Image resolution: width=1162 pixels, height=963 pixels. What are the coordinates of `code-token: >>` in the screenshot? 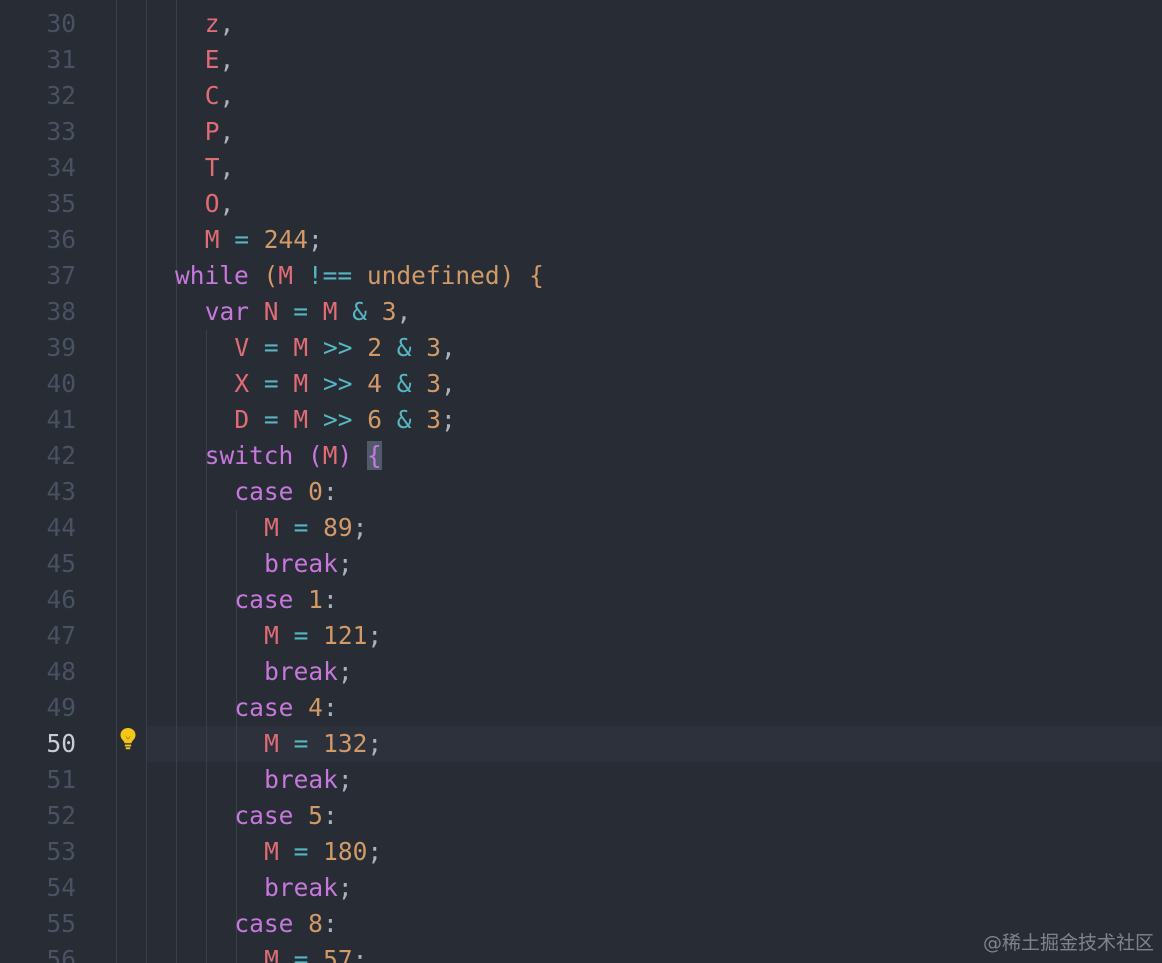 It's located at (338, 347).